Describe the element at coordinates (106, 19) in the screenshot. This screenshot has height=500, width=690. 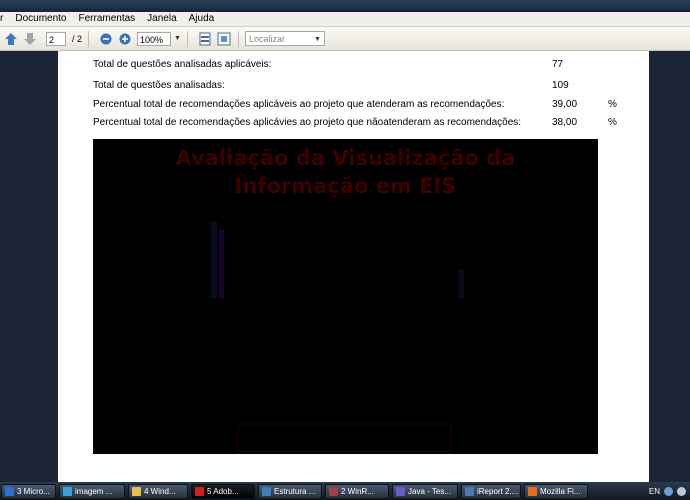
I see `menu-item-tools: Ferramentas` at that location.